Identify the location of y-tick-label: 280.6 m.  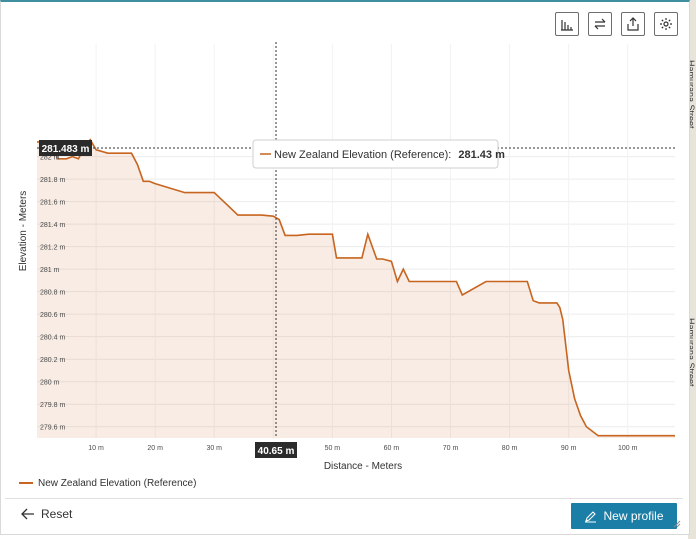
(52, 315).